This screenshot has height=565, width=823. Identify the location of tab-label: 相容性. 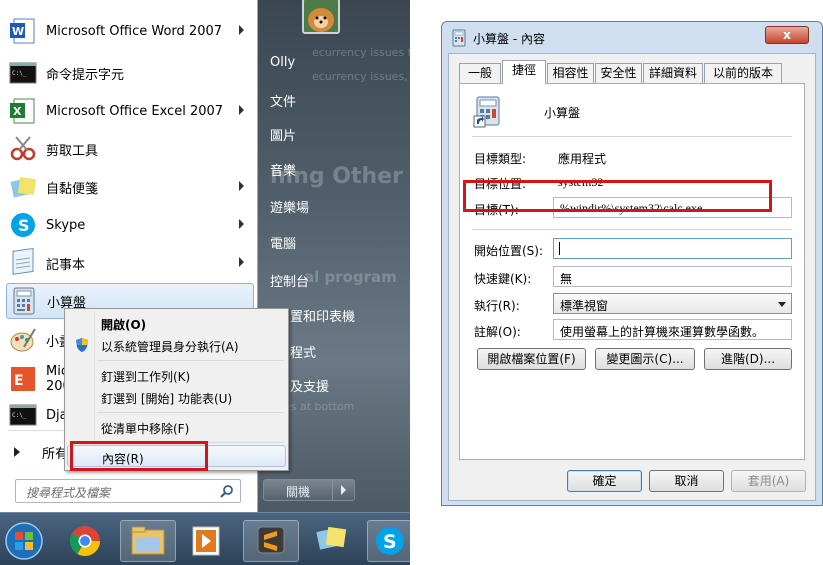
(570, 73).